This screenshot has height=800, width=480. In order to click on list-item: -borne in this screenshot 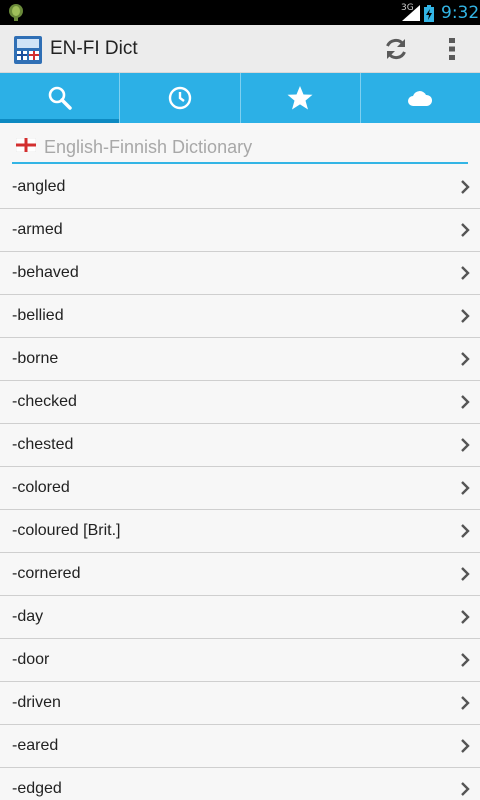, I will do `click(240, 359)`.